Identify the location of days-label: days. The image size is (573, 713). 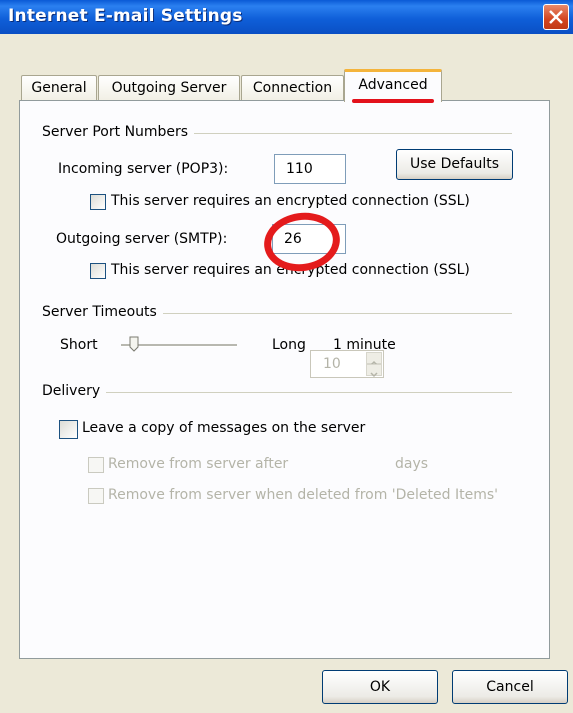
(412, 464).